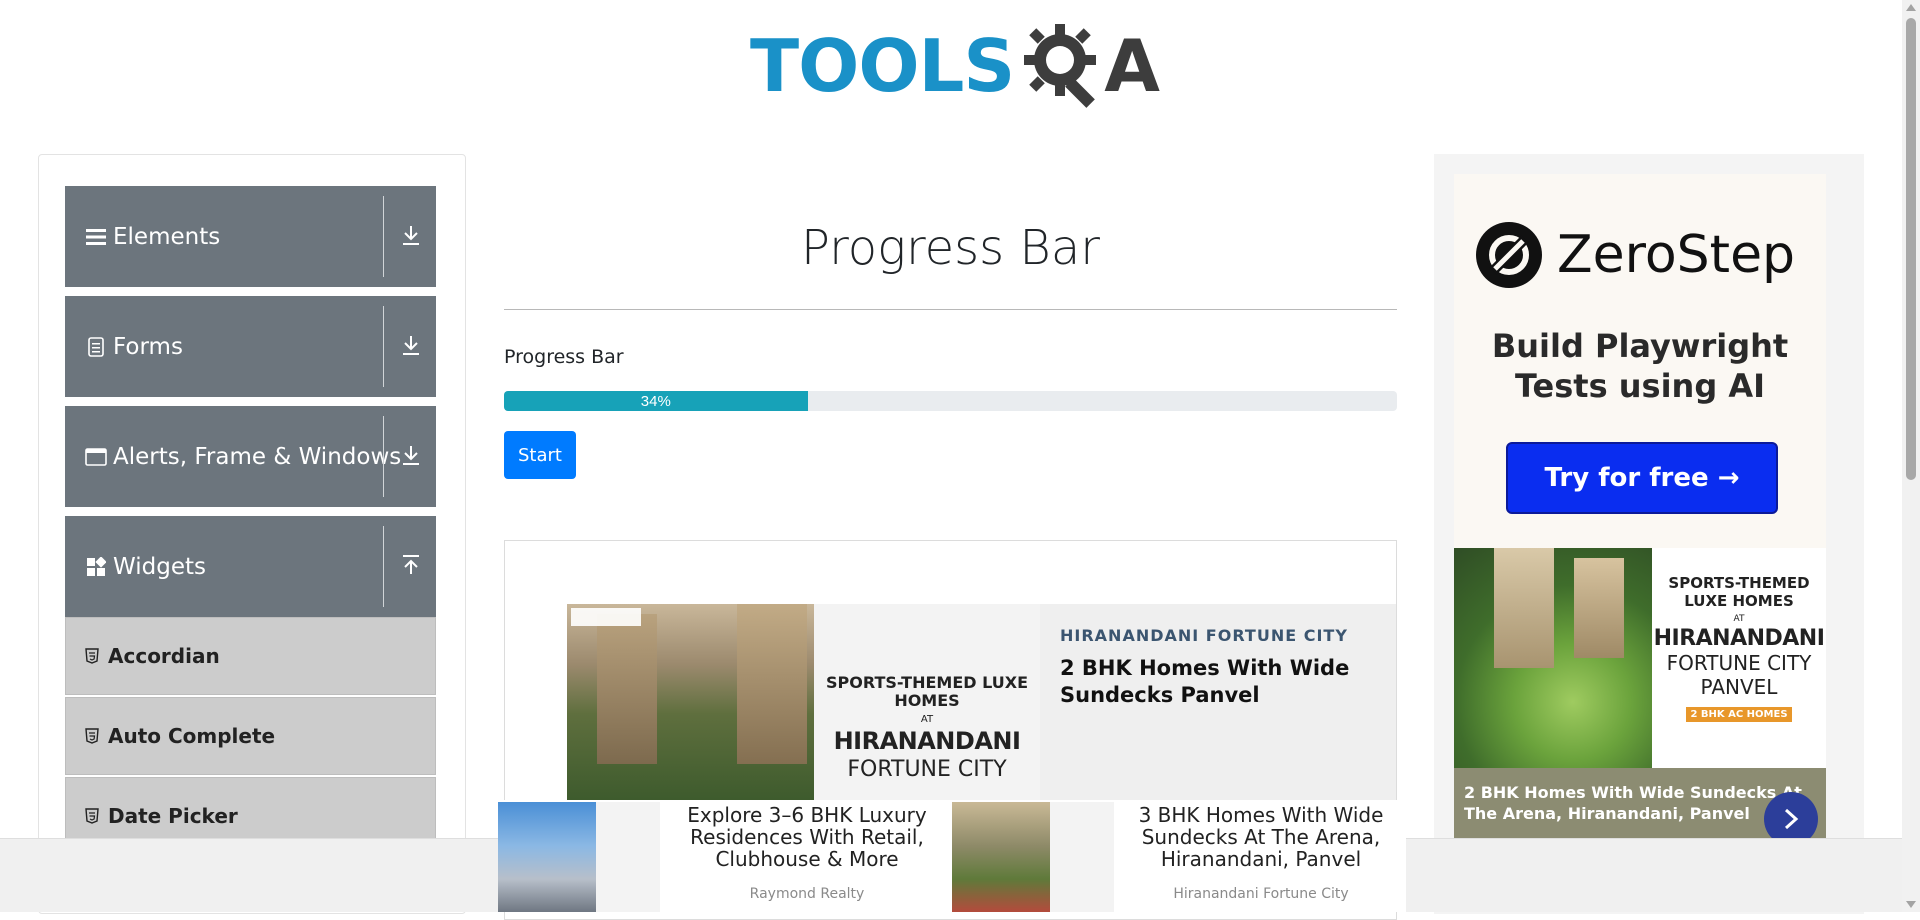  I want to click on toolsqa-logo: TOOLS A, so click(960, 66).